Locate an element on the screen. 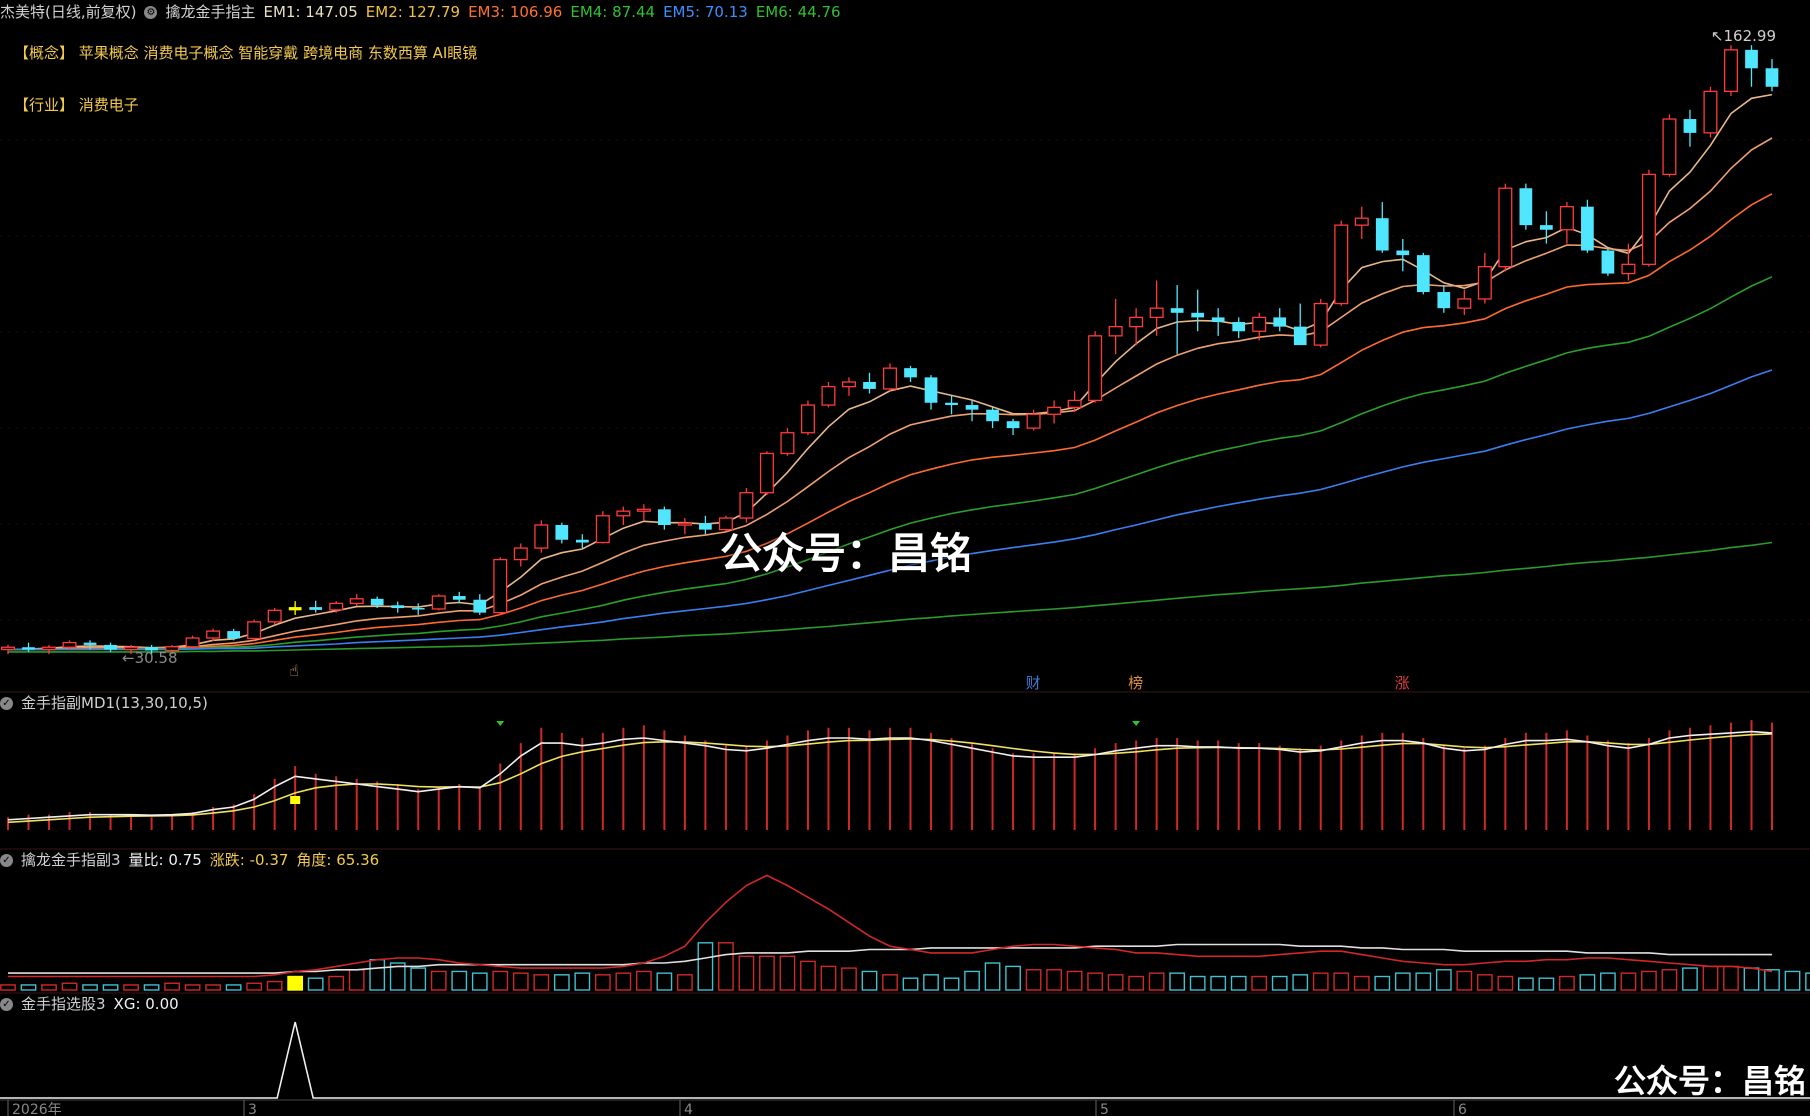  x-axis-label: 5 is located at coordinates (1104, 1109).